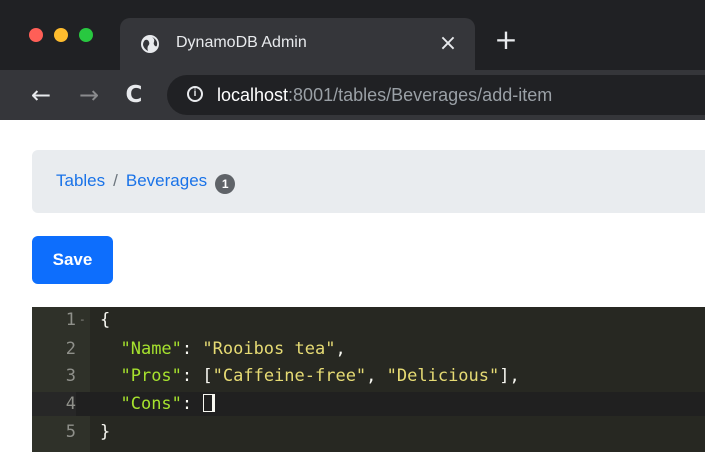 This screenshot has width=705, height=452. What do you see at coordinates (105, 432) in the screenshot?
I see `code-text: }` at bounding box center [105, 432].